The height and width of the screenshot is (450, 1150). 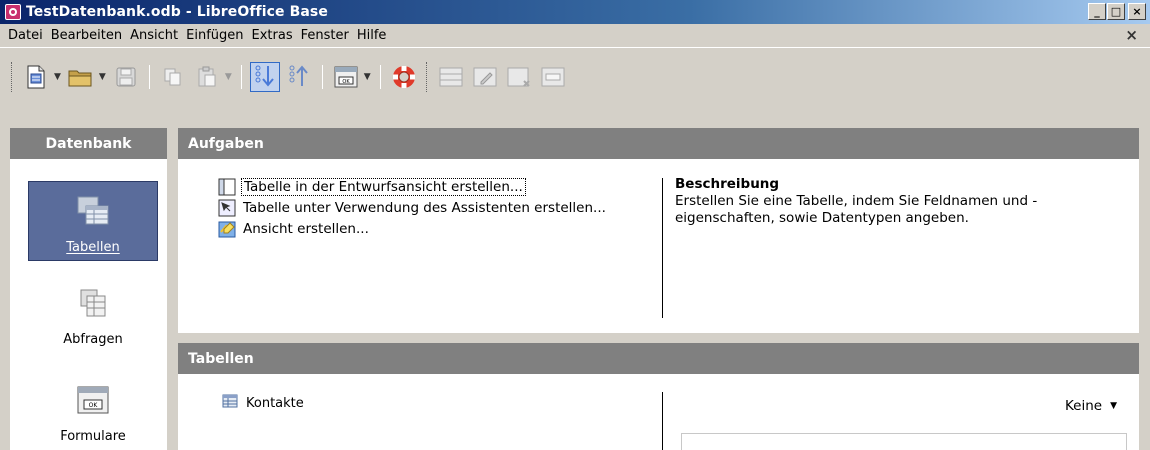 What do you see at coordinates (275, 403) in the screenshot?
I see `table-item-label: Kontakte` at bounding box center [275, 403].